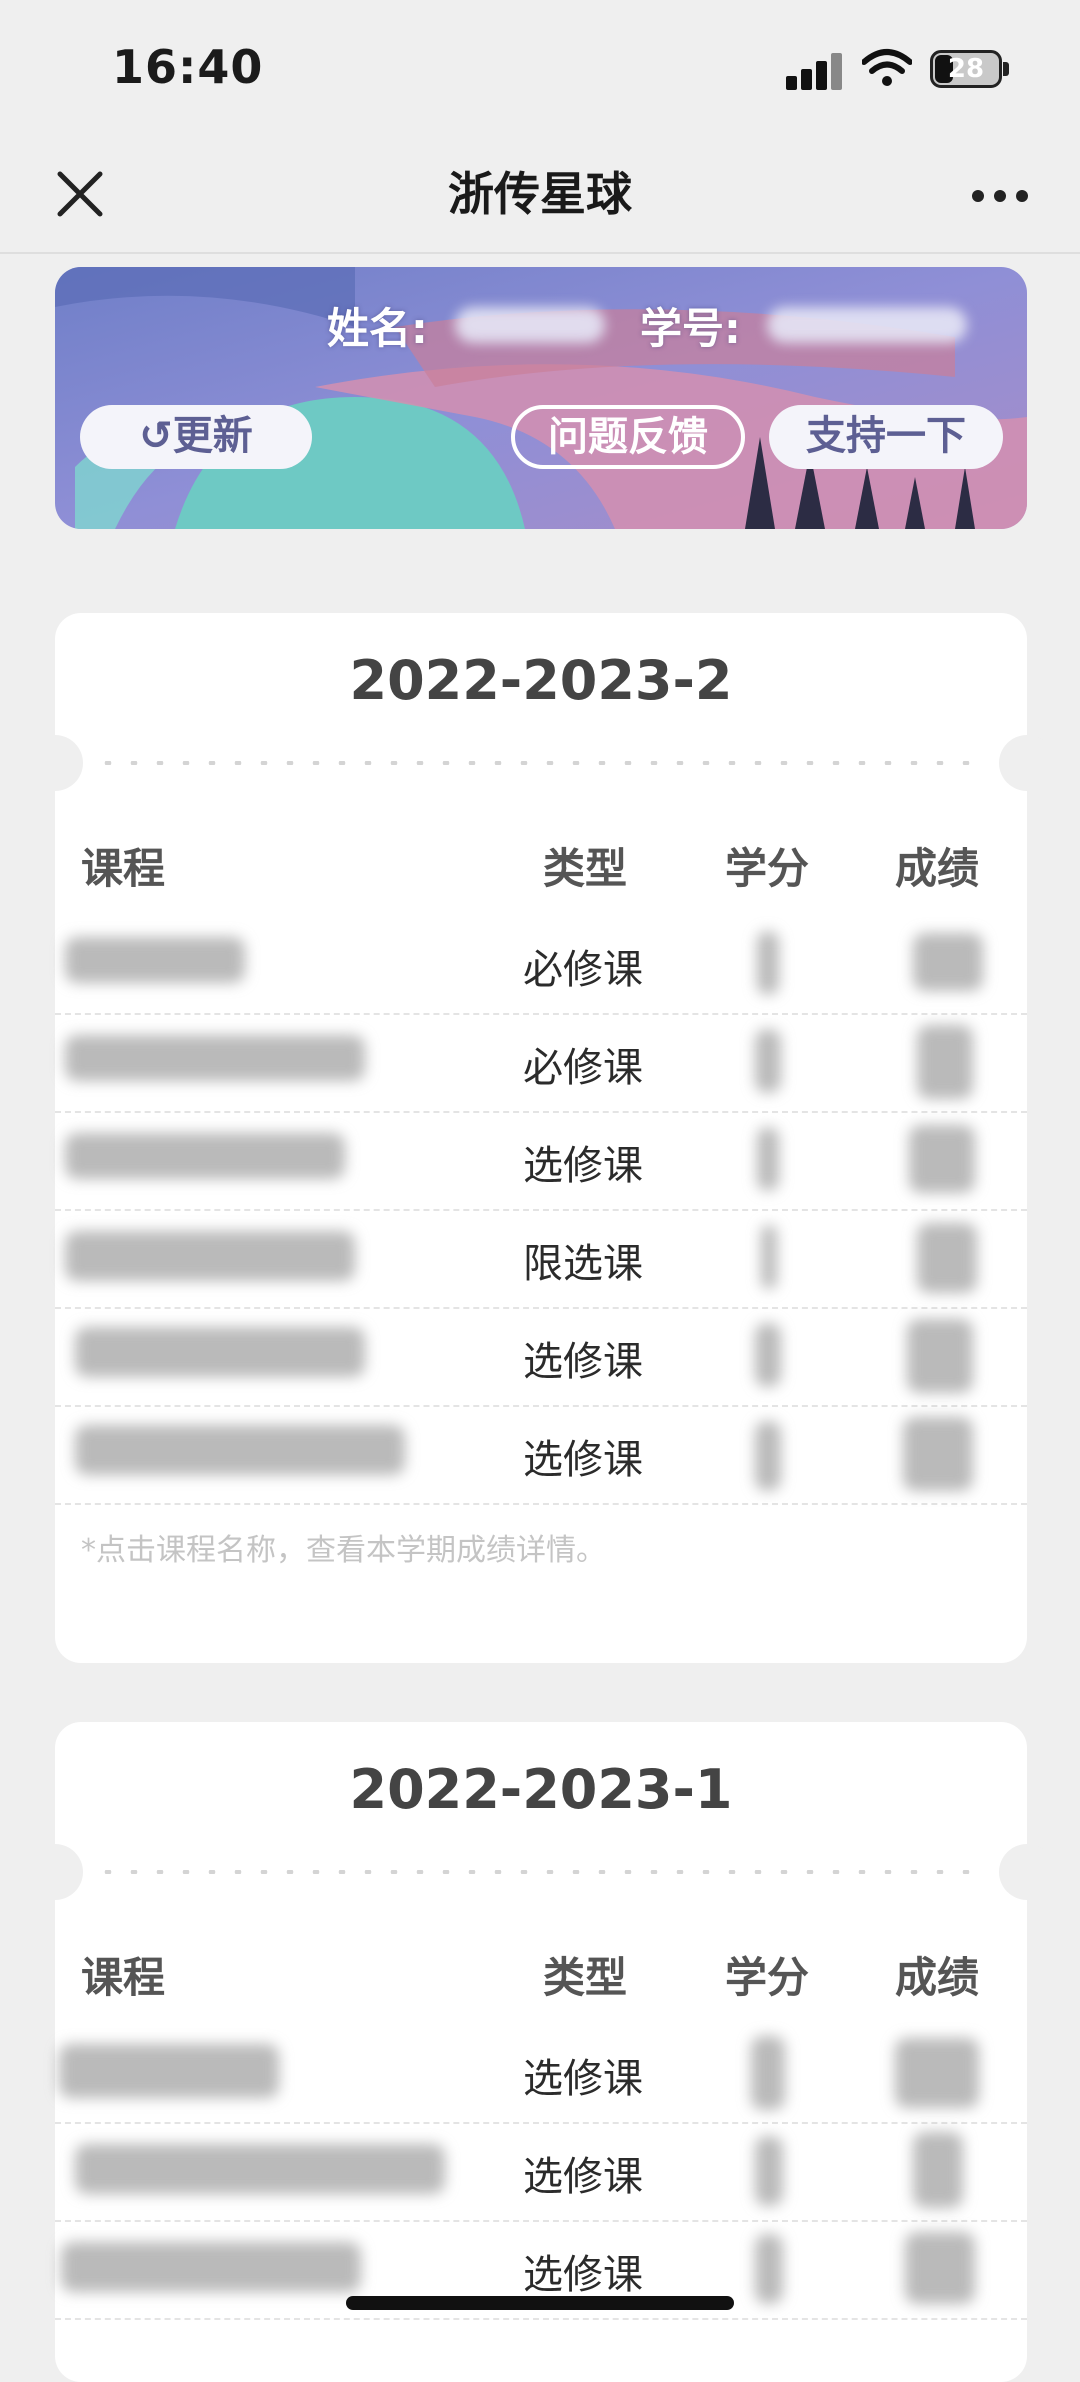  Describe the element at coordinates (377, 328) in the screenshot. I see `name-label: 姓名:` at that location.